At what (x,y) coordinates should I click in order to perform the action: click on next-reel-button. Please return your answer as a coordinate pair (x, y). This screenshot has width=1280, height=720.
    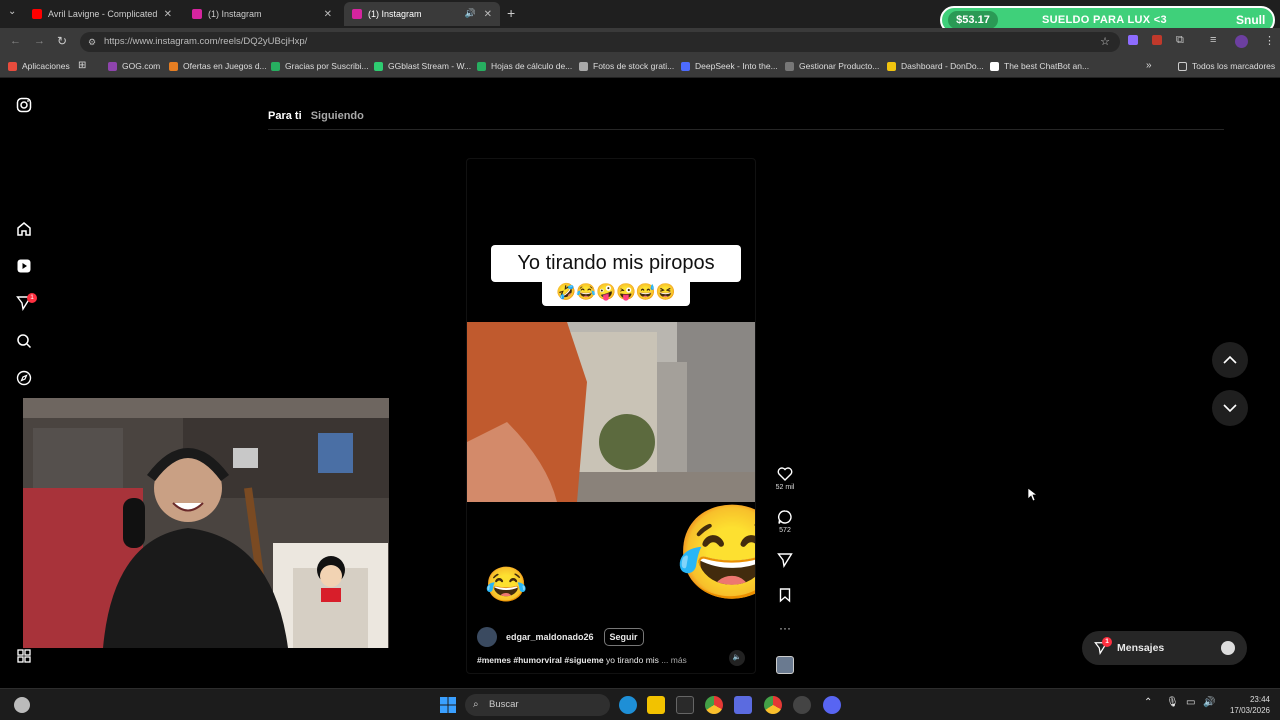
    Looking at the image, I should click on (1230, 408).